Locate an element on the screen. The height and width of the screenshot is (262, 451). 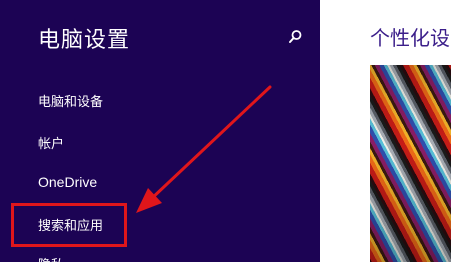
page-title: 个性化设置 is located at coordinates (410, 38).